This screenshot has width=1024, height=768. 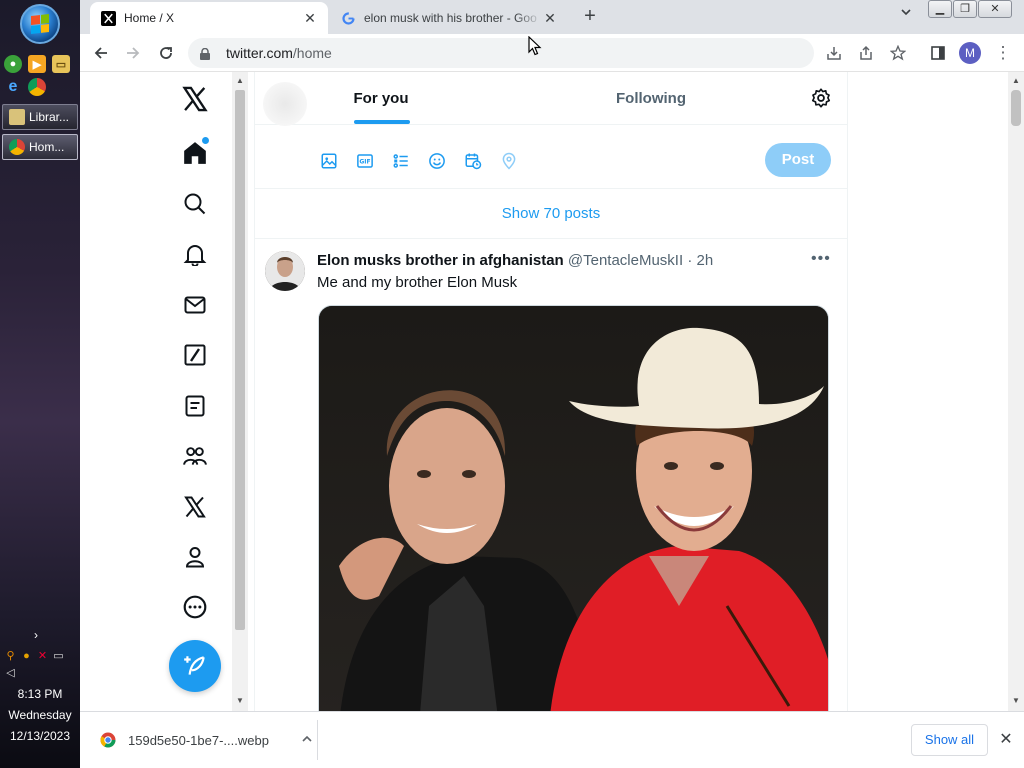 What do you see at coordinates (37, 64) in the screenshot?
I see `media-player-icon: ▶` at bounding box center [37, 64].